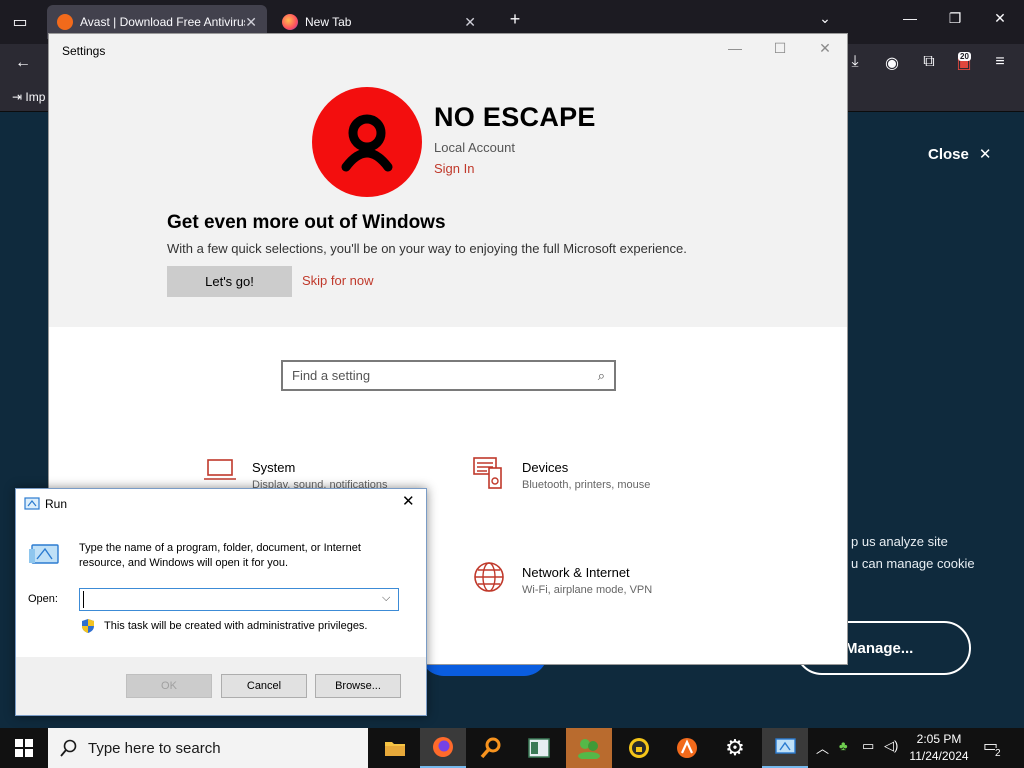 The height and width of the screenshot is (768, 1024). What do you see at coordinates (88, 626) in the screenshot?
I see `uac-shield-icon` at bounding box center [88, 626].